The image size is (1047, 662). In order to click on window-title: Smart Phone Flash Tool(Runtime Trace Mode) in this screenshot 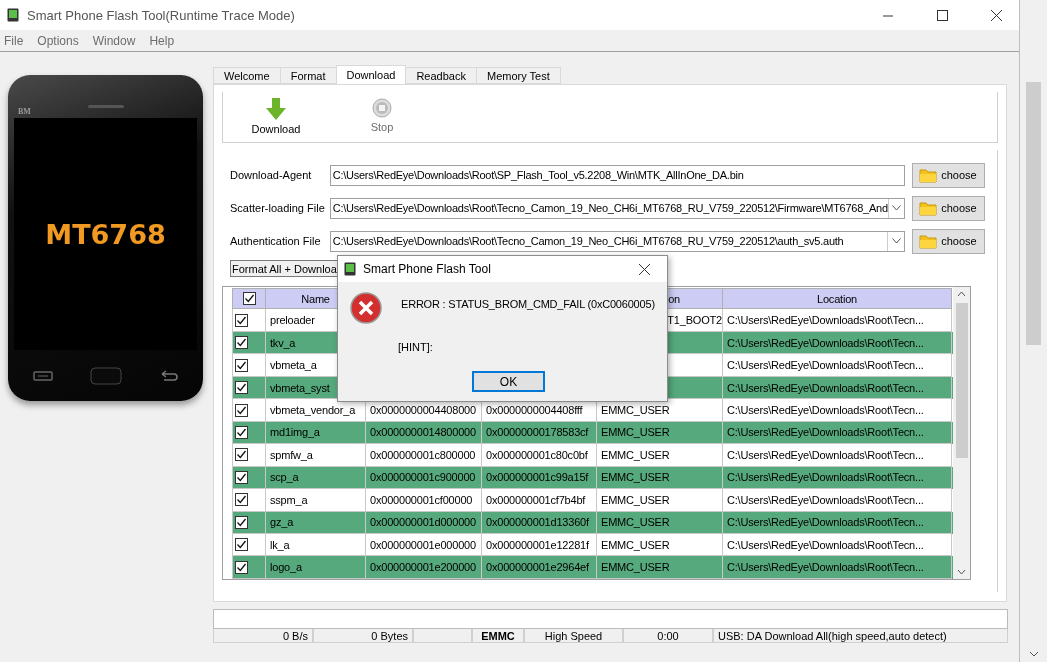, I will do `click(161, 15)`.